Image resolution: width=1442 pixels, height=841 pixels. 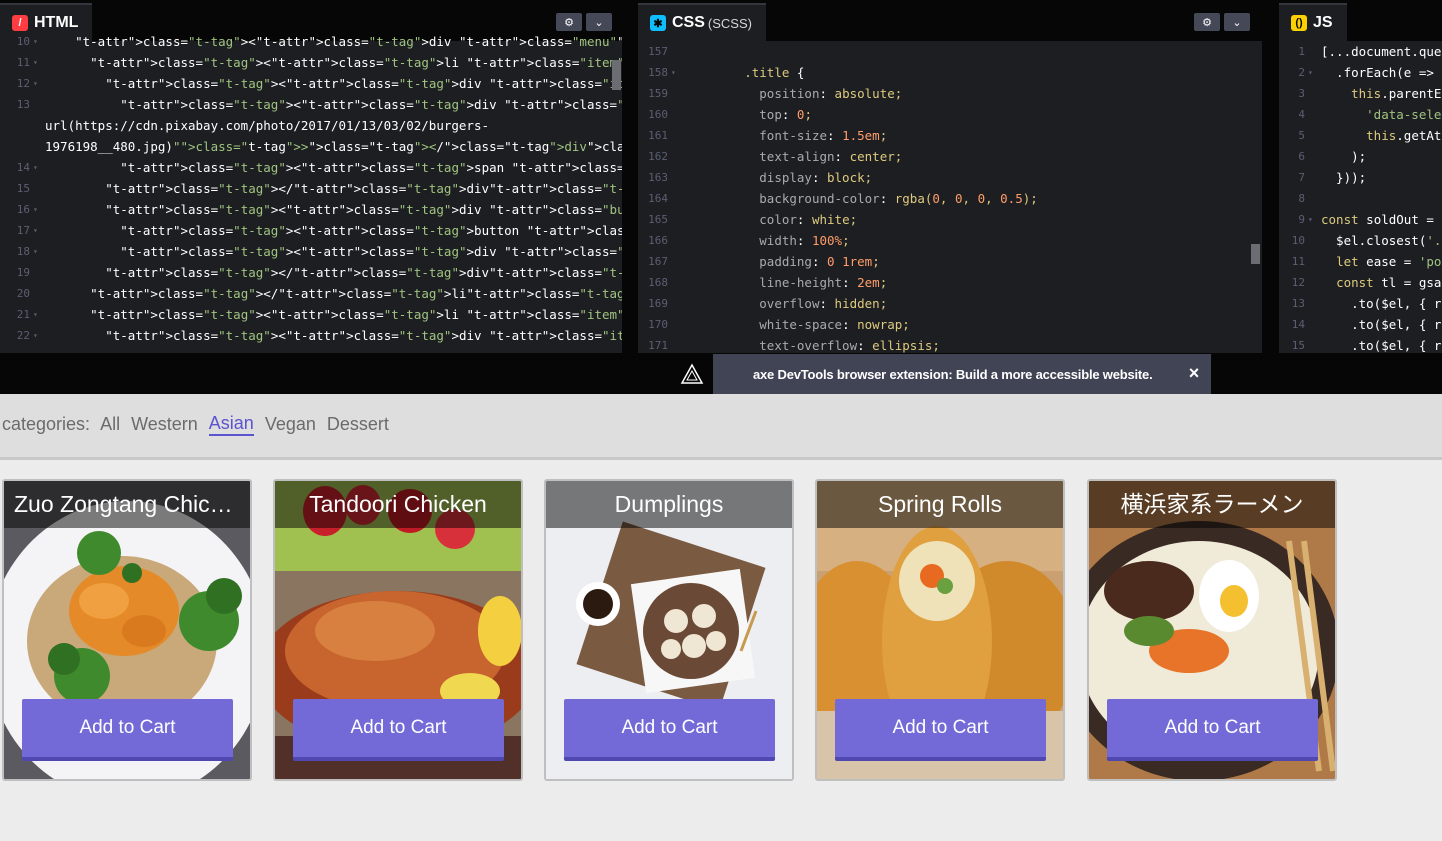 I want to click on code-line: 10 $el.closest('., so click(x=1360, y=240).